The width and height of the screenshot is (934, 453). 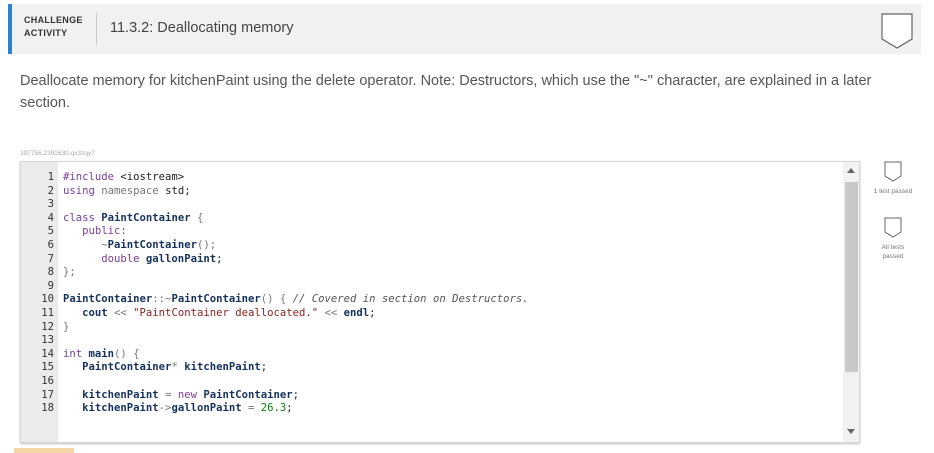 What do you see at coordinates (57, 153) in the screenshot?
I see `challenge-id: 397756.2392630.qx3zqy7` at bounding box center [57, 153].